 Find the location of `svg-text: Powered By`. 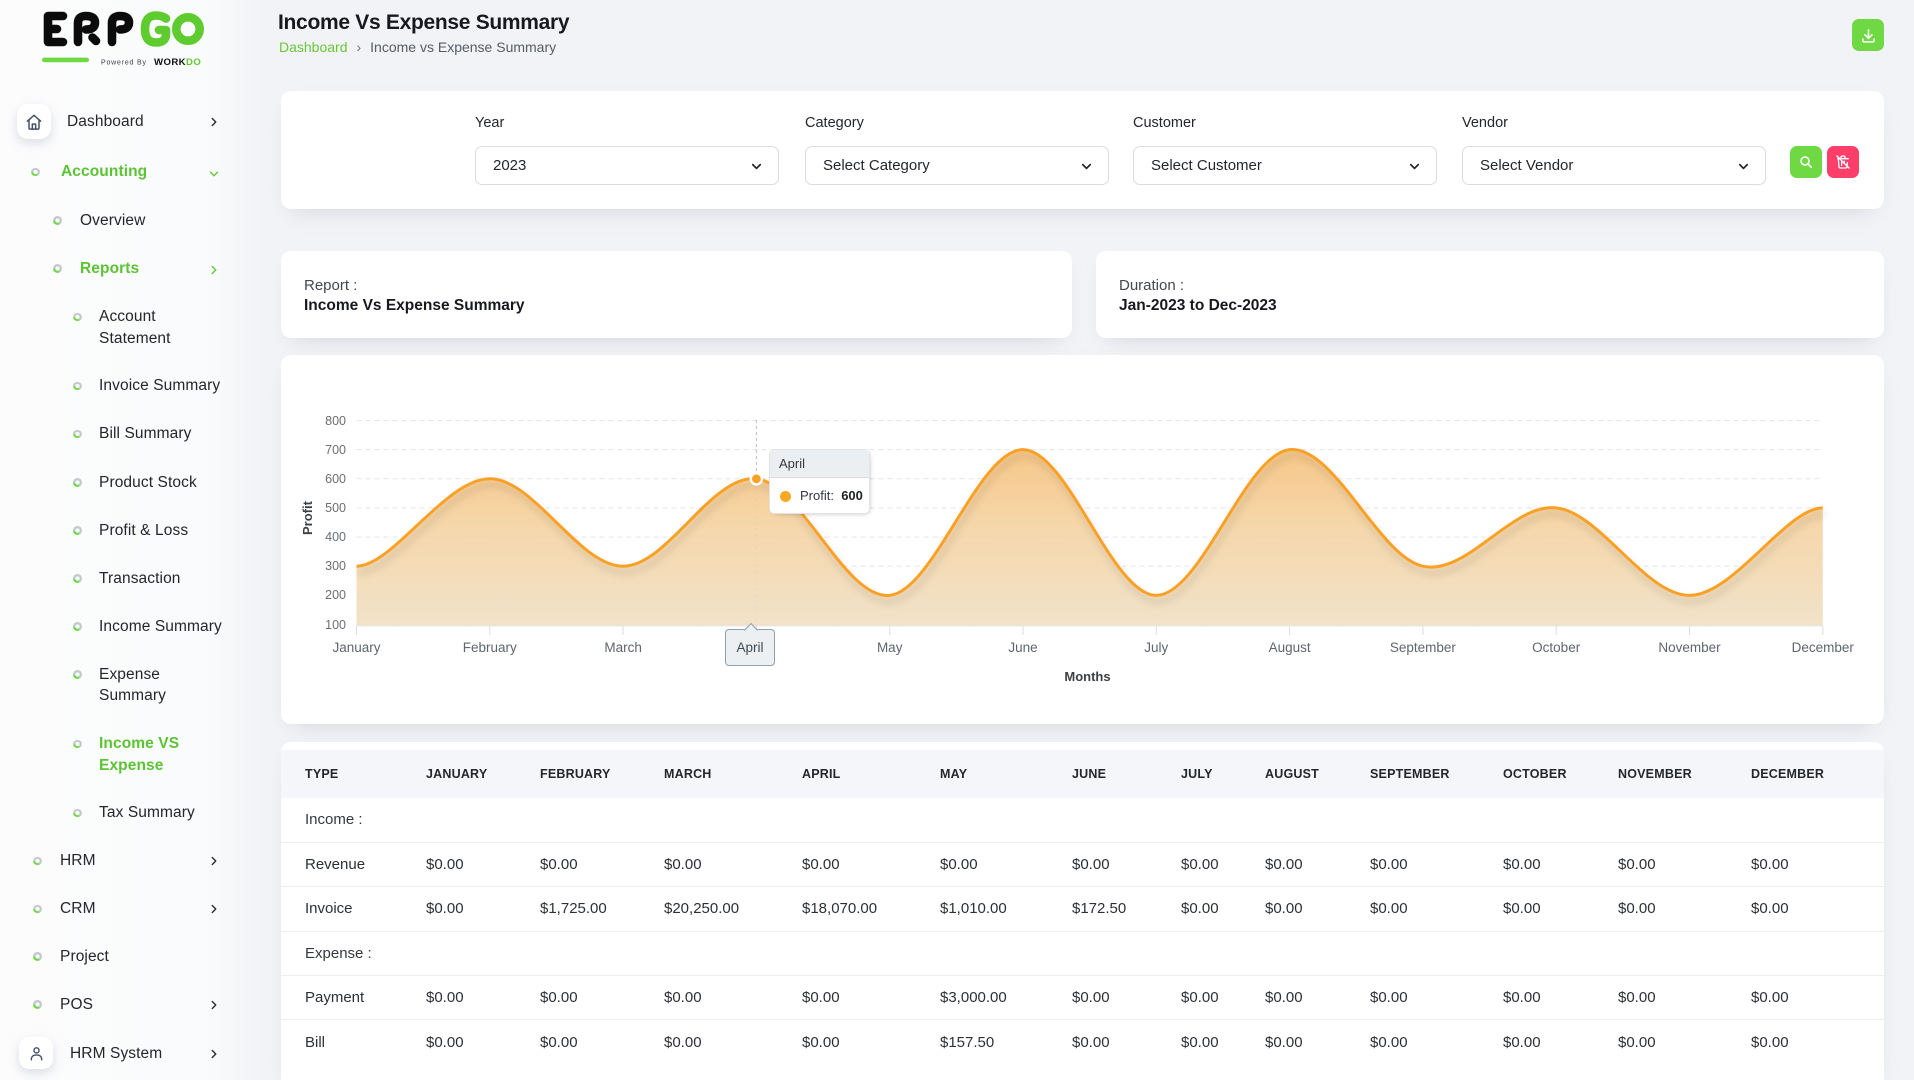

svg-text: Powered By is located at coordinates (124, 63).